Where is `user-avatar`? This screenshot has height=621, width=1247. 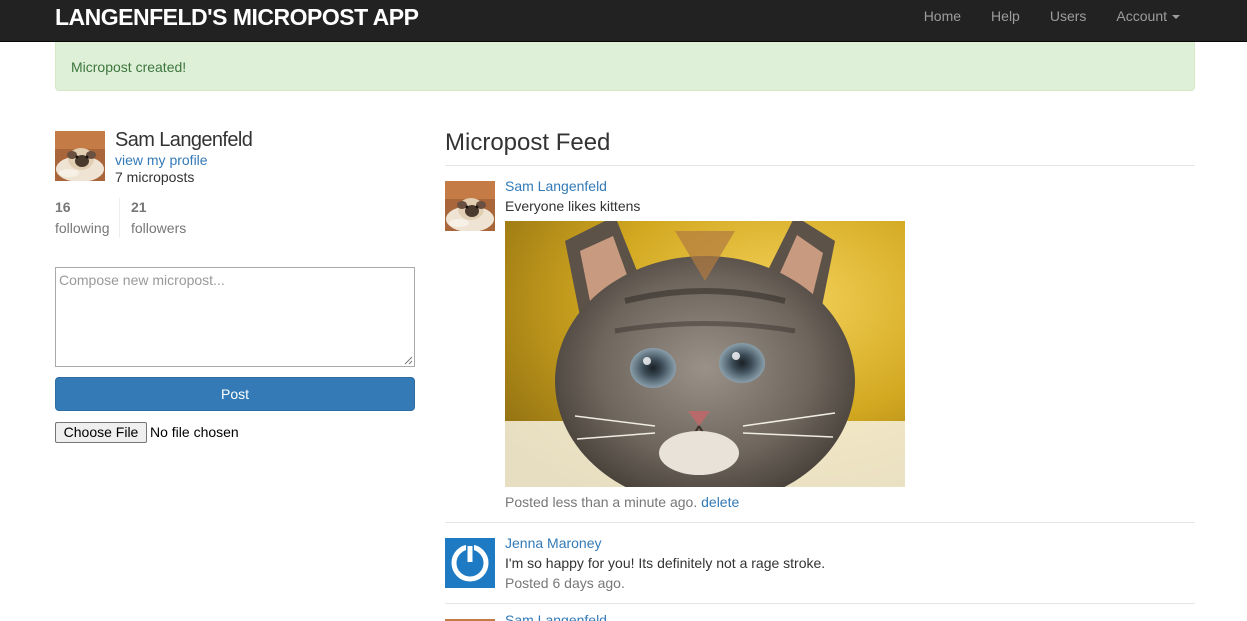 user-avatar is located at coordinates (80, 156).